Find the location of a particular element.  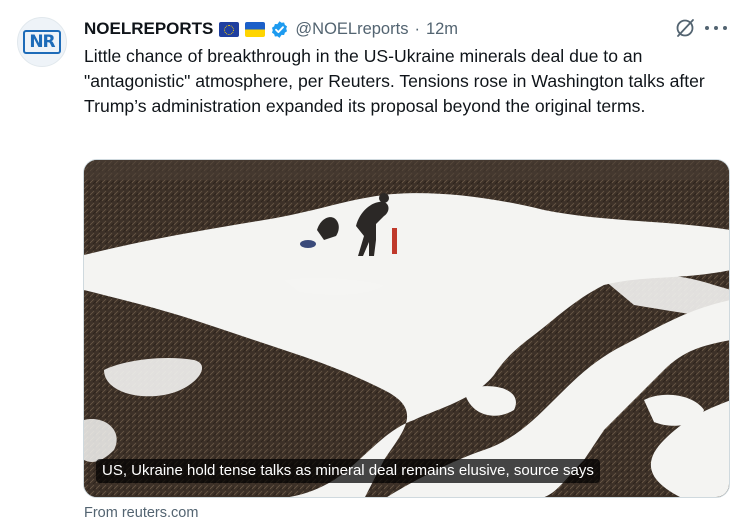

tweet-header: NOELREPORTS @NOELreports · 12m is located at coordinates (271, 29).